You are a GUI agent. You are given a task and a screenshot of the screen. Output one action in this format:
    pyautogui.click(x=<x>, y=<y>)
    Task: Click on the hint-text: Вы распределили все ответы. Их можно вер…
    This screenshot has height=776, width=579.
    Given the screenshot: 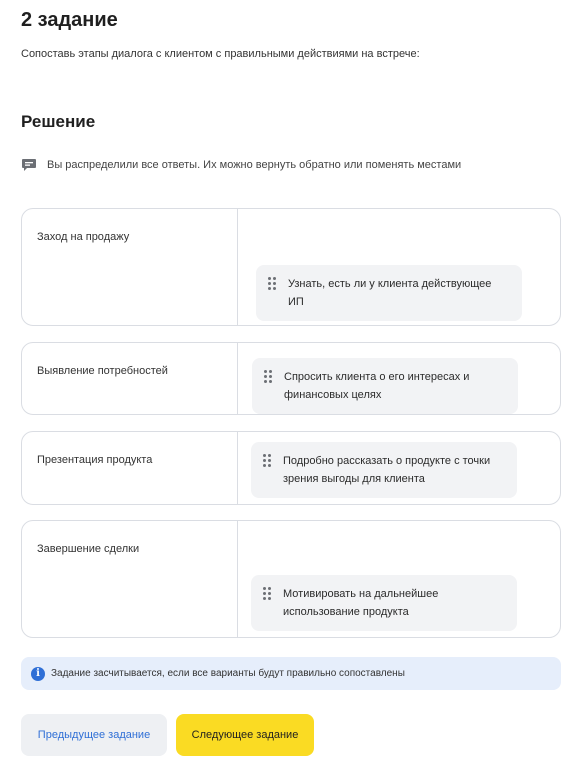 What is the action you would take?
    pyautogui.click(x=254, y=165)
    